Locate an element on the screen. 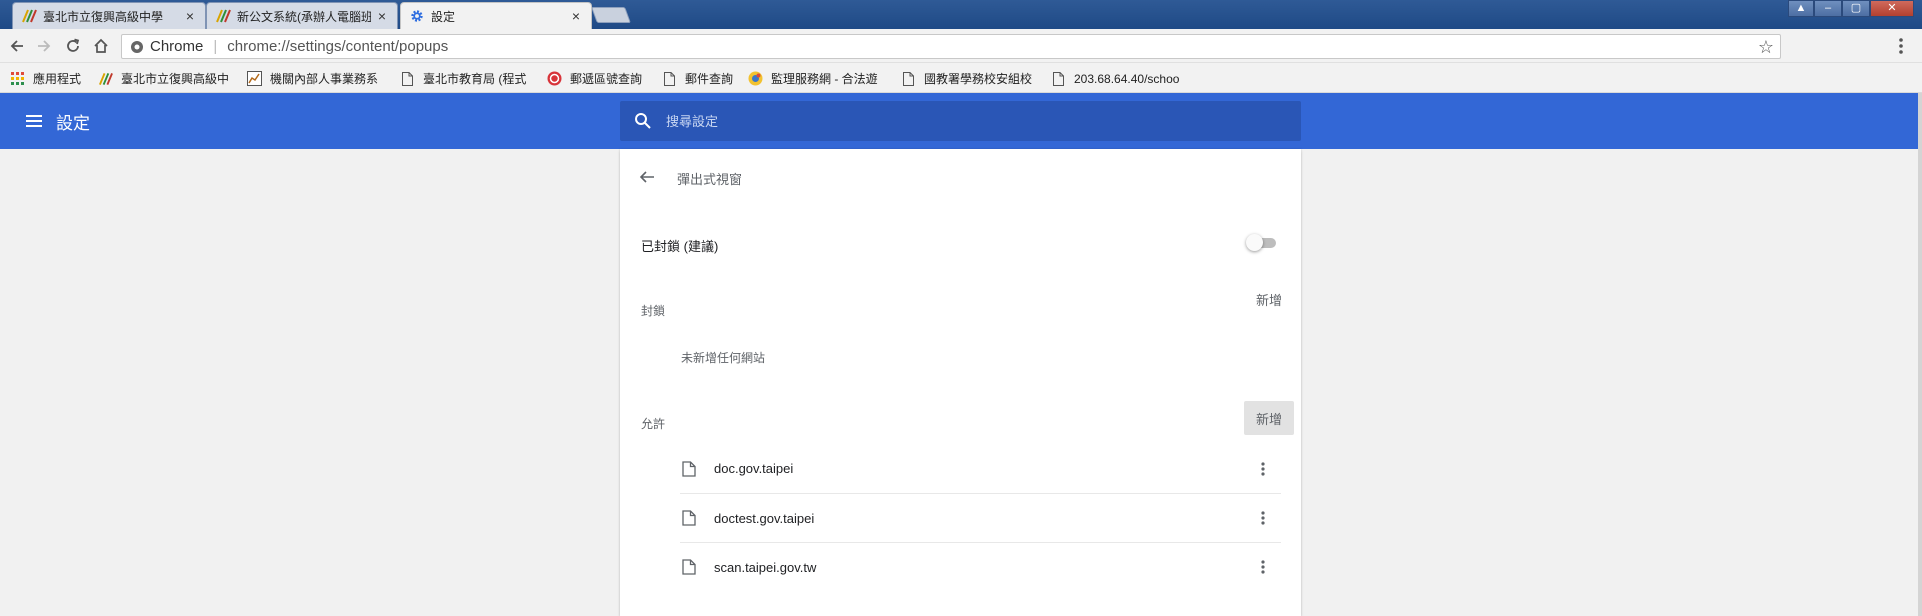 This screenshot has width=1922, height=616. bookmark-ip-address: 203.68.64.40/schoo is located at coordinates (1118, 78).